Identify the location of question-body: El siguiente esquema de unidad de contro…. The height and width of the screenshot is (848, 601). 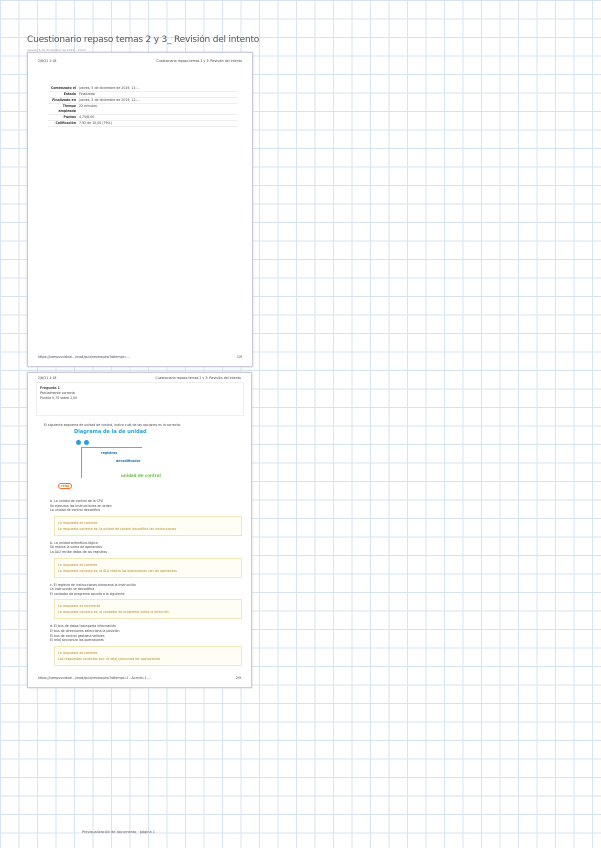
(143, 547).